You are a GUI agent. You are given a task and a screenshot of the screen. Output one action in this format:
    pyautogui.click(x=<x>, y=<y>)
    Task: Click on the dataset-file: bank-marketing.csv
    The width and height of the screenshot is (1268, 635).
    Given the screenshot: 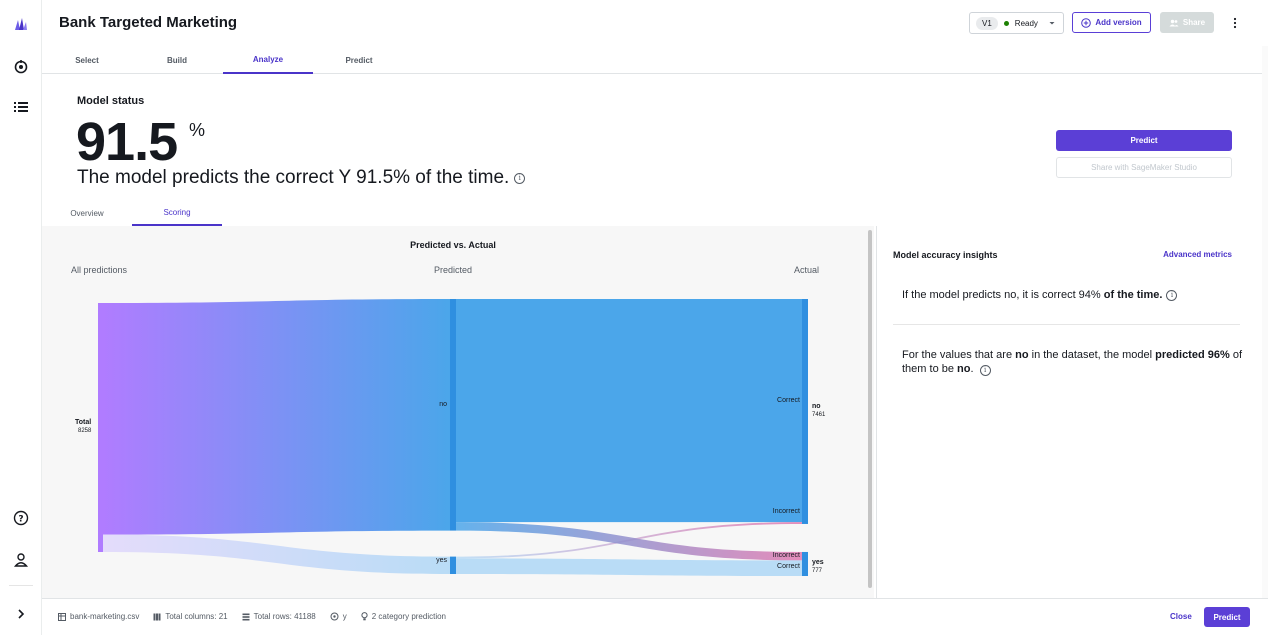 What is the action you would take?
    pyautogui.click(x=98, y=616)
    